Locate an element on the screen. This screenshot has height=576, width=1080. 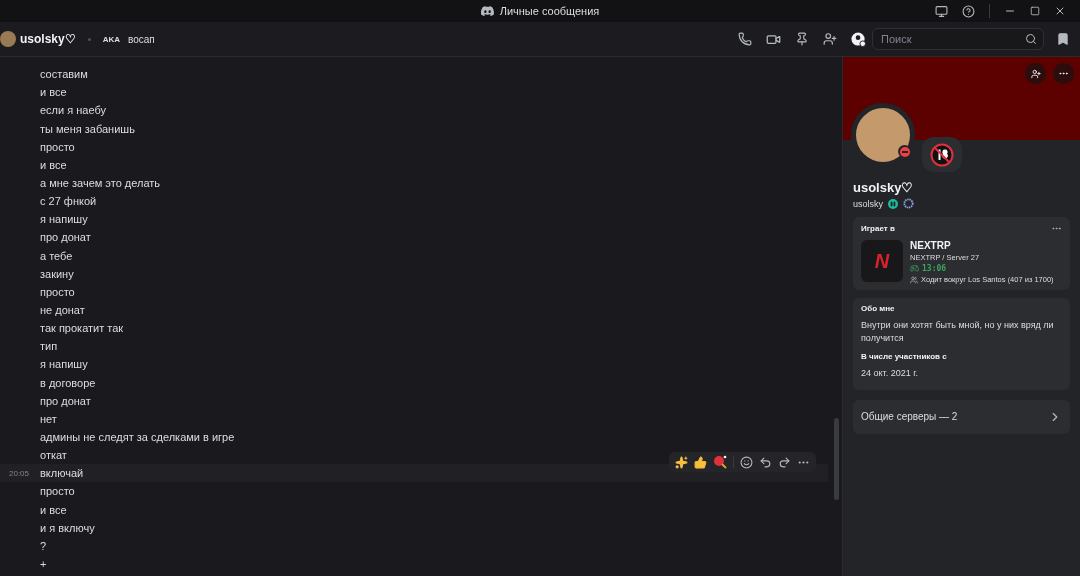
message-text: откат is located at coordinates (53, 455).